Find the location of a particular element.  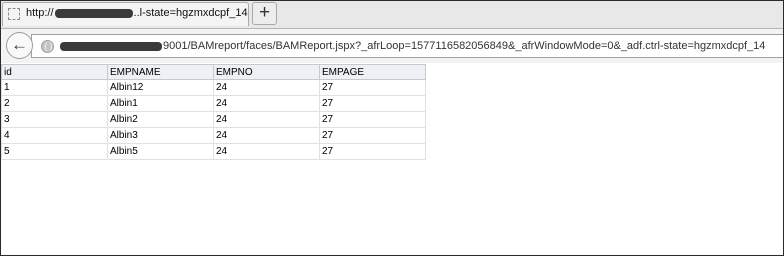

cell-empname: Albin3 is located at coordinates (160, 135).